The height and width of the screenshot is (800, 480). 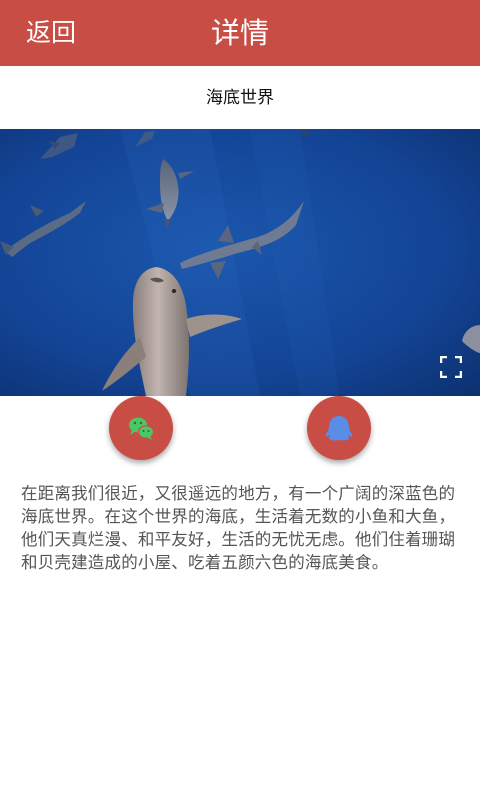 I want to click on header-bar: 返回 详情, so click(x=240, y=33).